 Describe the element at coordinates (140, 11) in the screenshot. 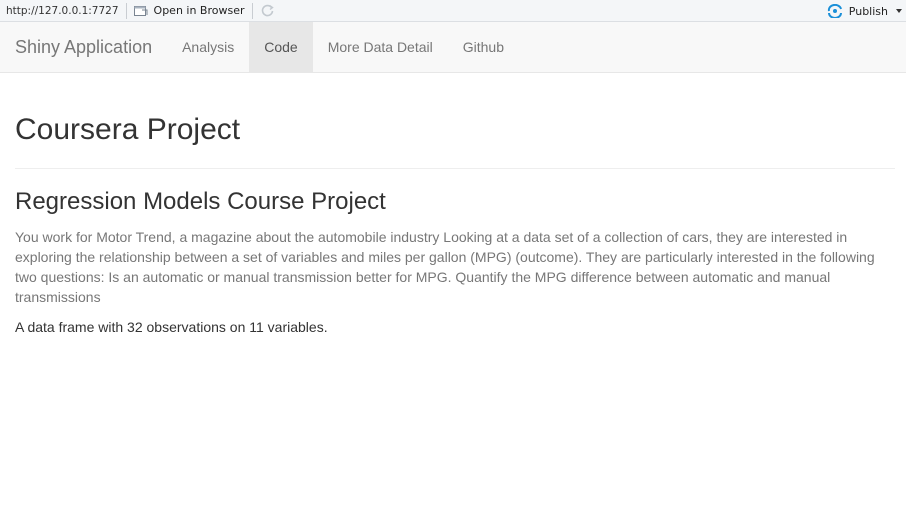

I see `browser-window-icon` at that location.